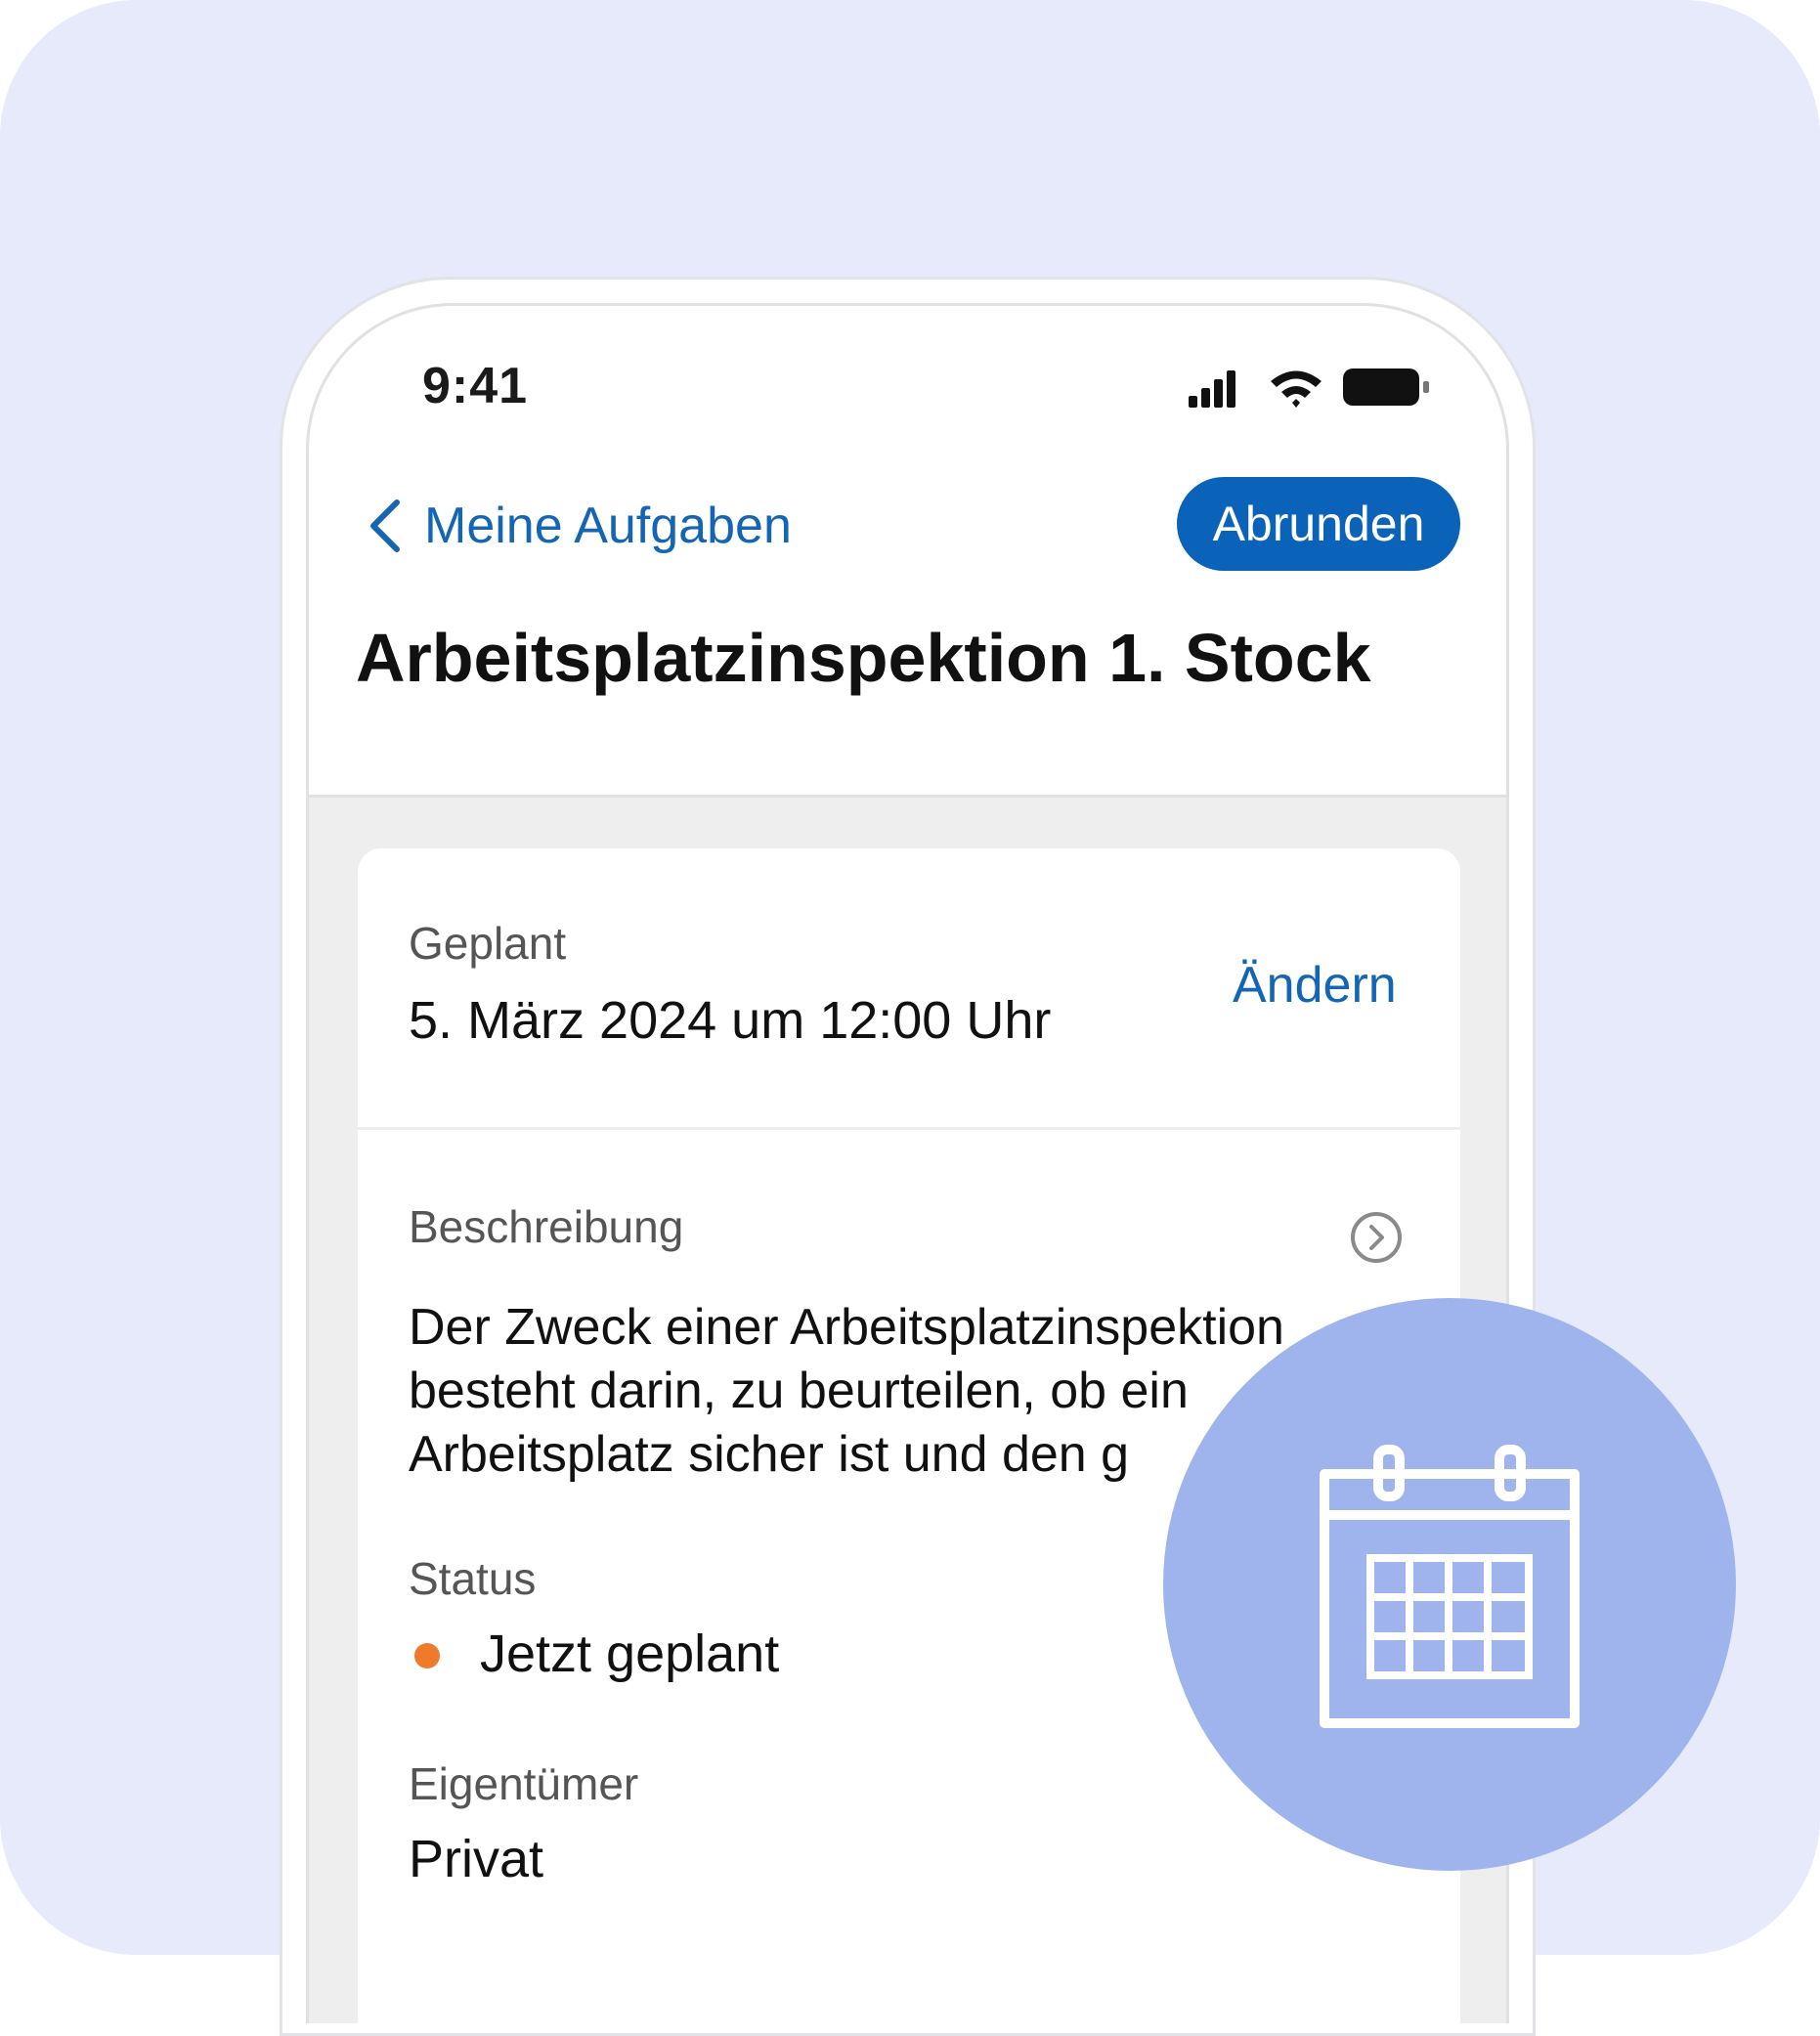  What do you see at coordinates (863, 658) in the screenshot?
I see `page-title: Arbeitsplatzinspektion 1. Stock` at bounding box center [863, 658].